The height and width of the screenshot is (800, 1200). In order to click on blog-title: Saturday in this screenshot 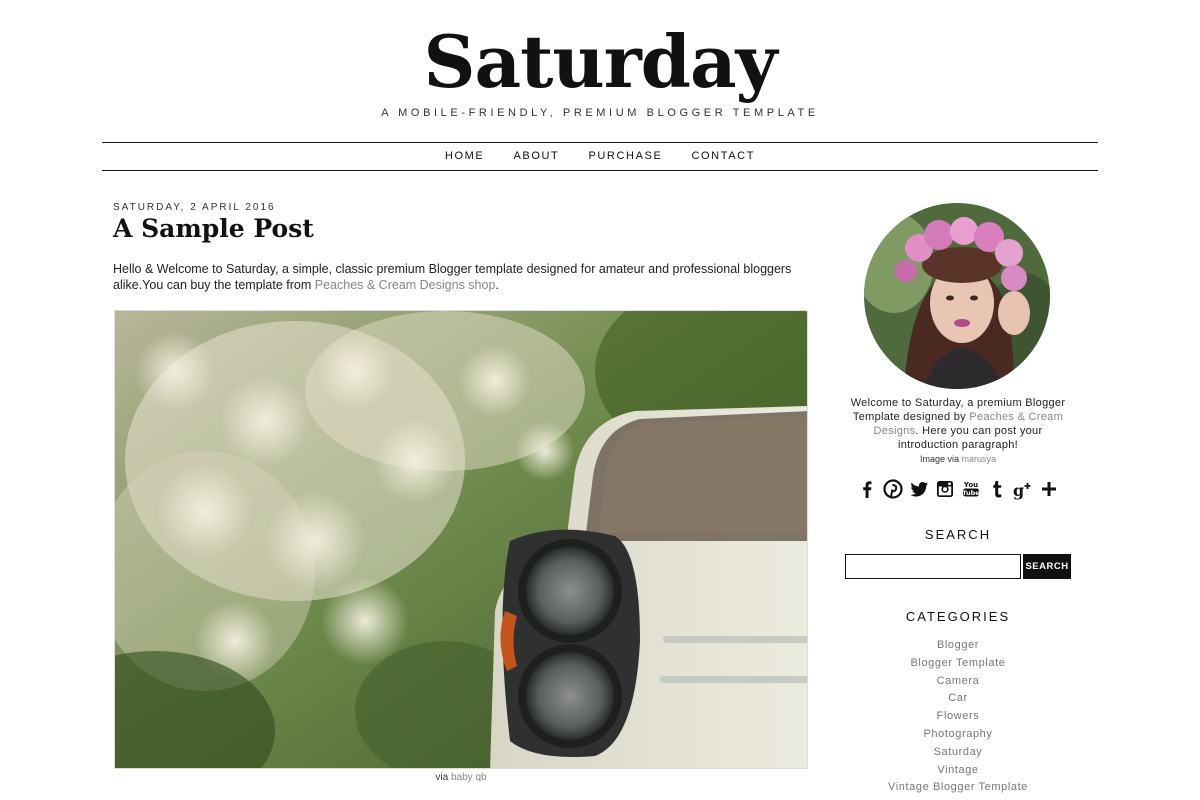, I will do `click(600, 62)`.